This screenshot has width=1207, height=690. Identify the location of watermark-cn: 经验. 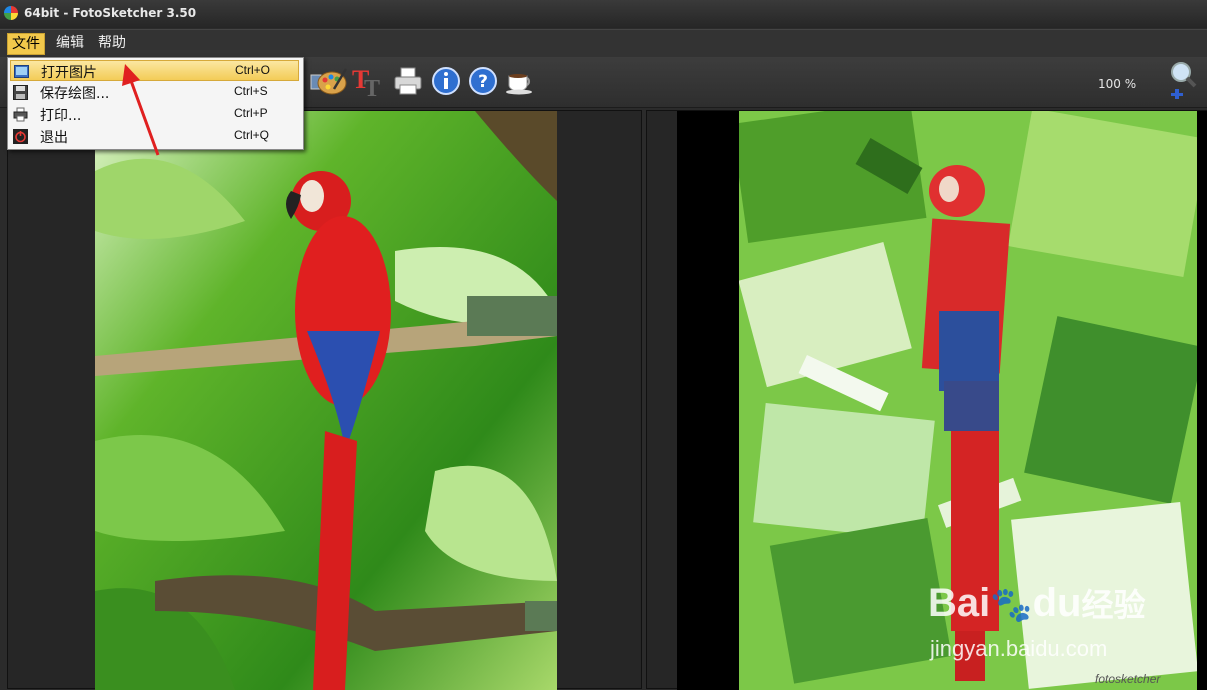
(1113, 605).